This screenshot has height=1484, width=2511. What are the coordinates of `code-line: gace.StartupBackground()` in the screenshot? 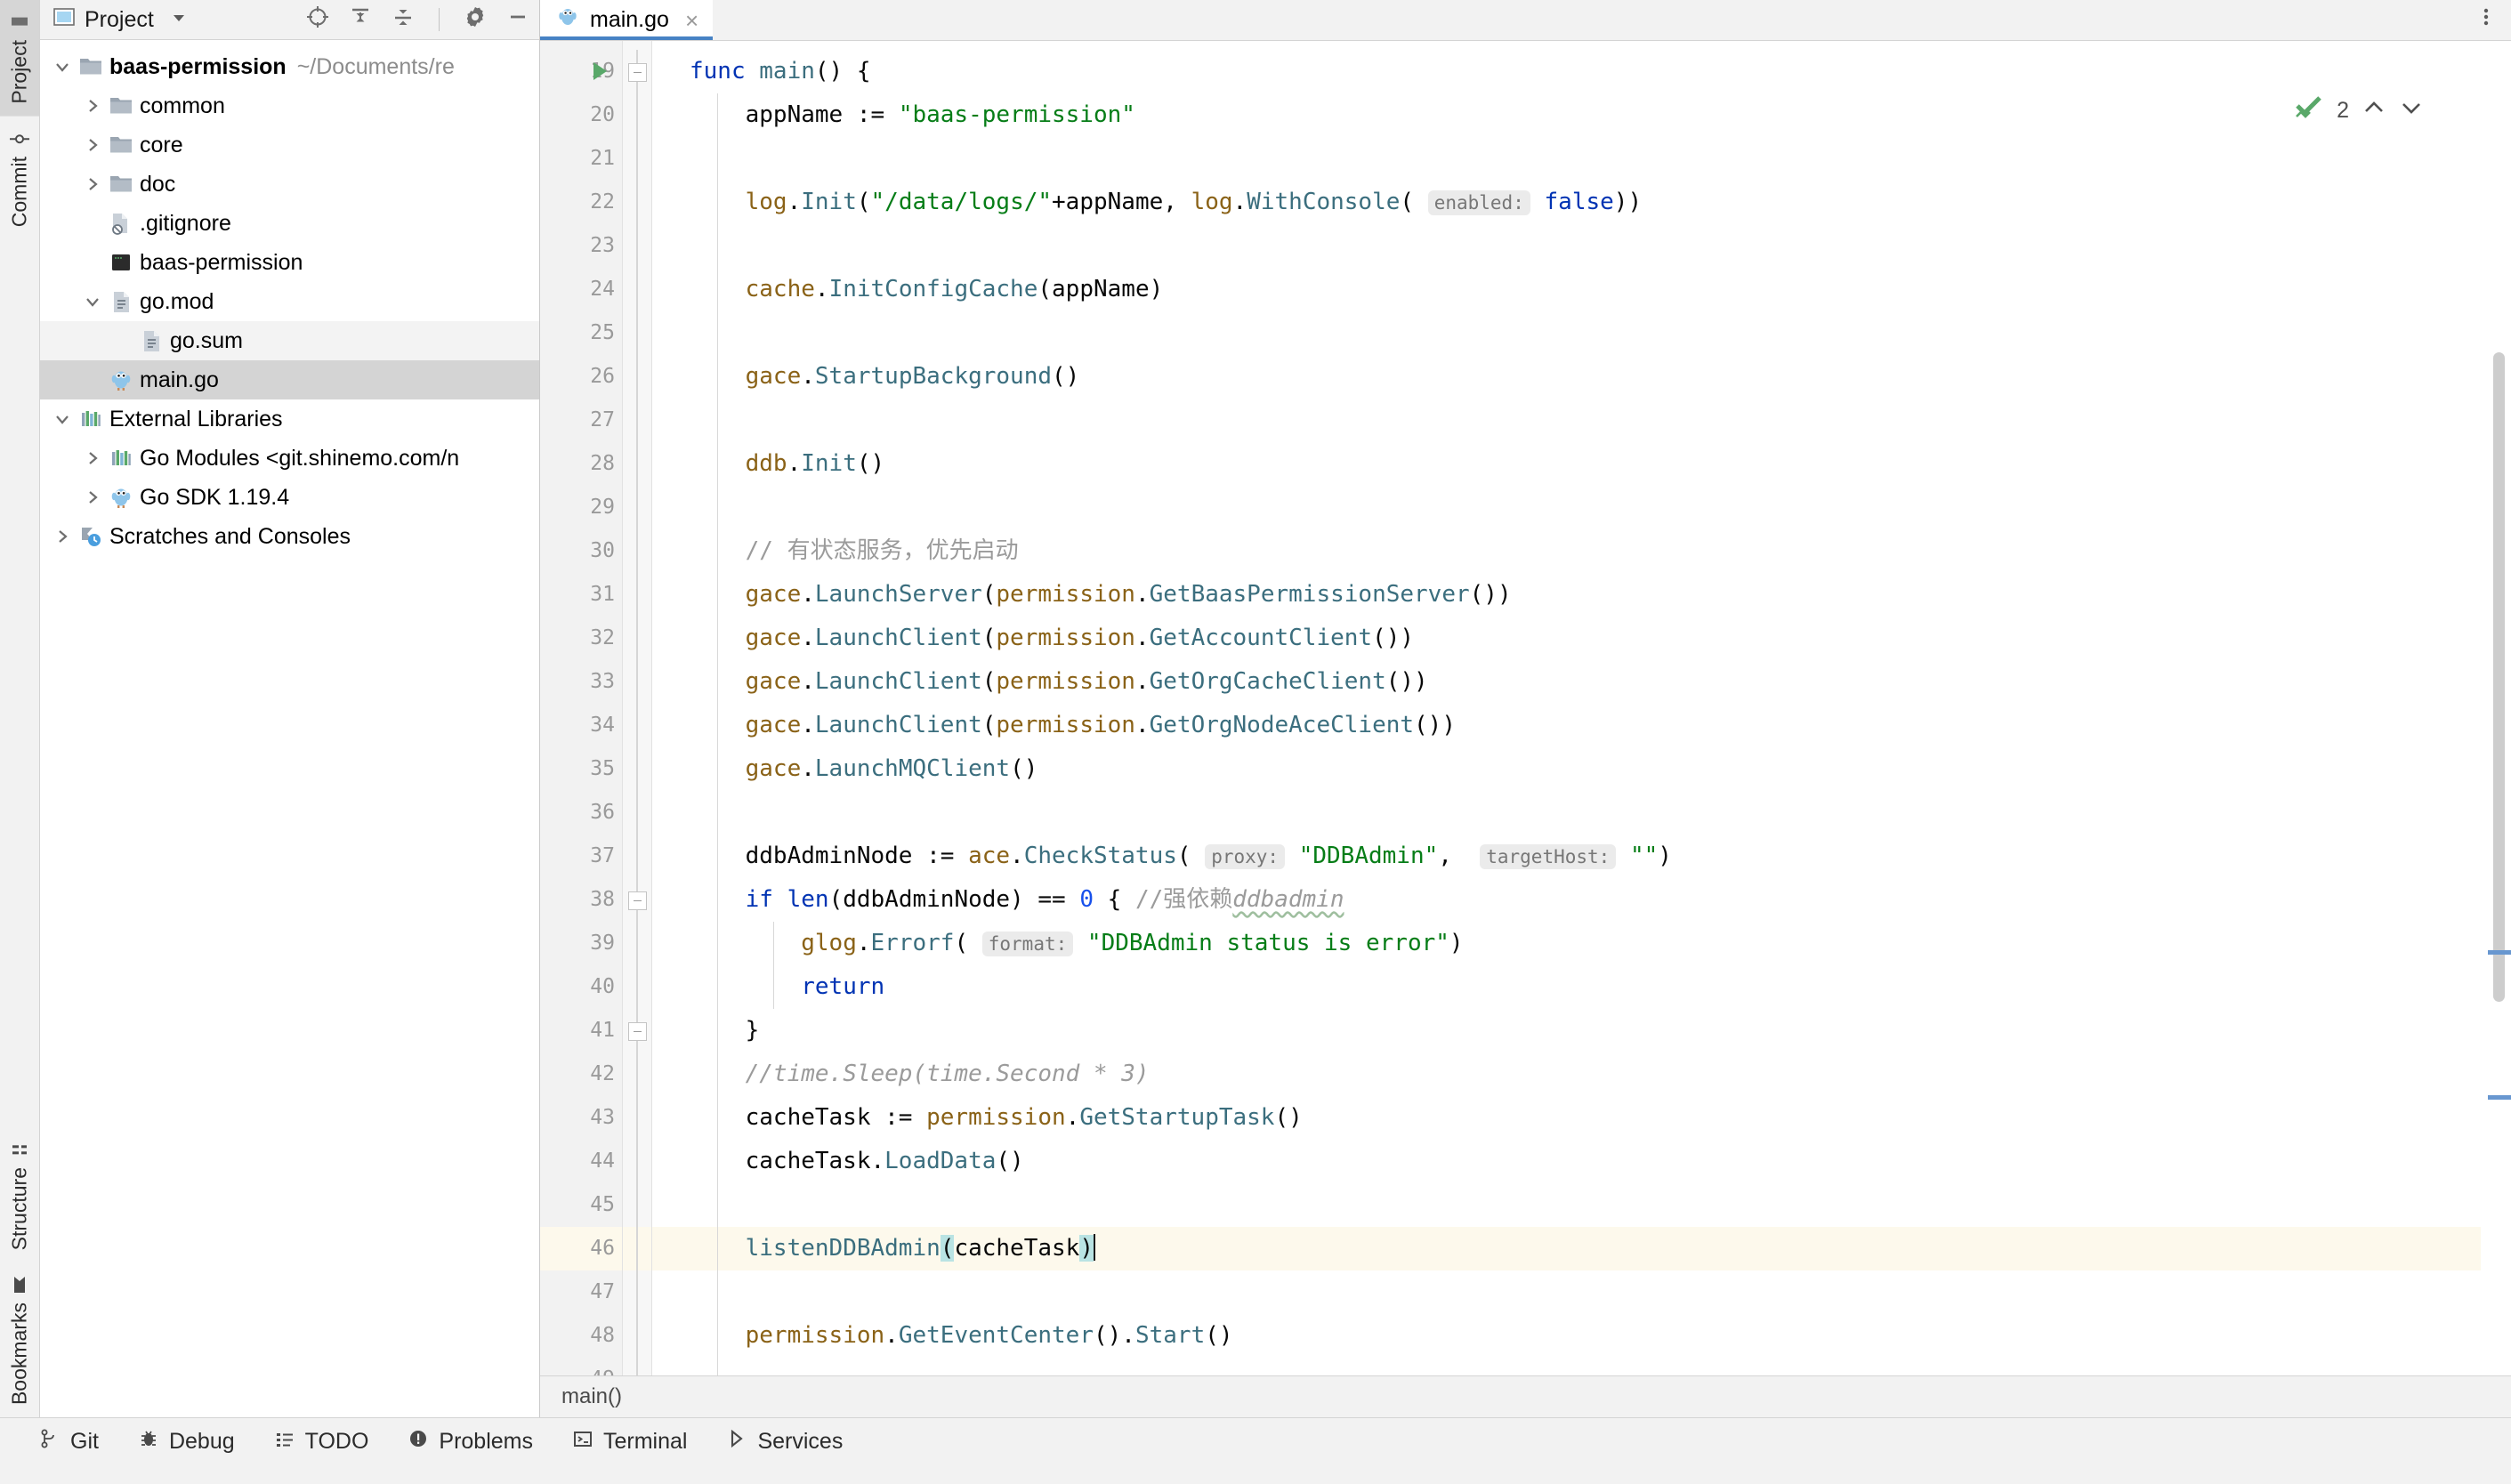 It's located at (1581, 377).